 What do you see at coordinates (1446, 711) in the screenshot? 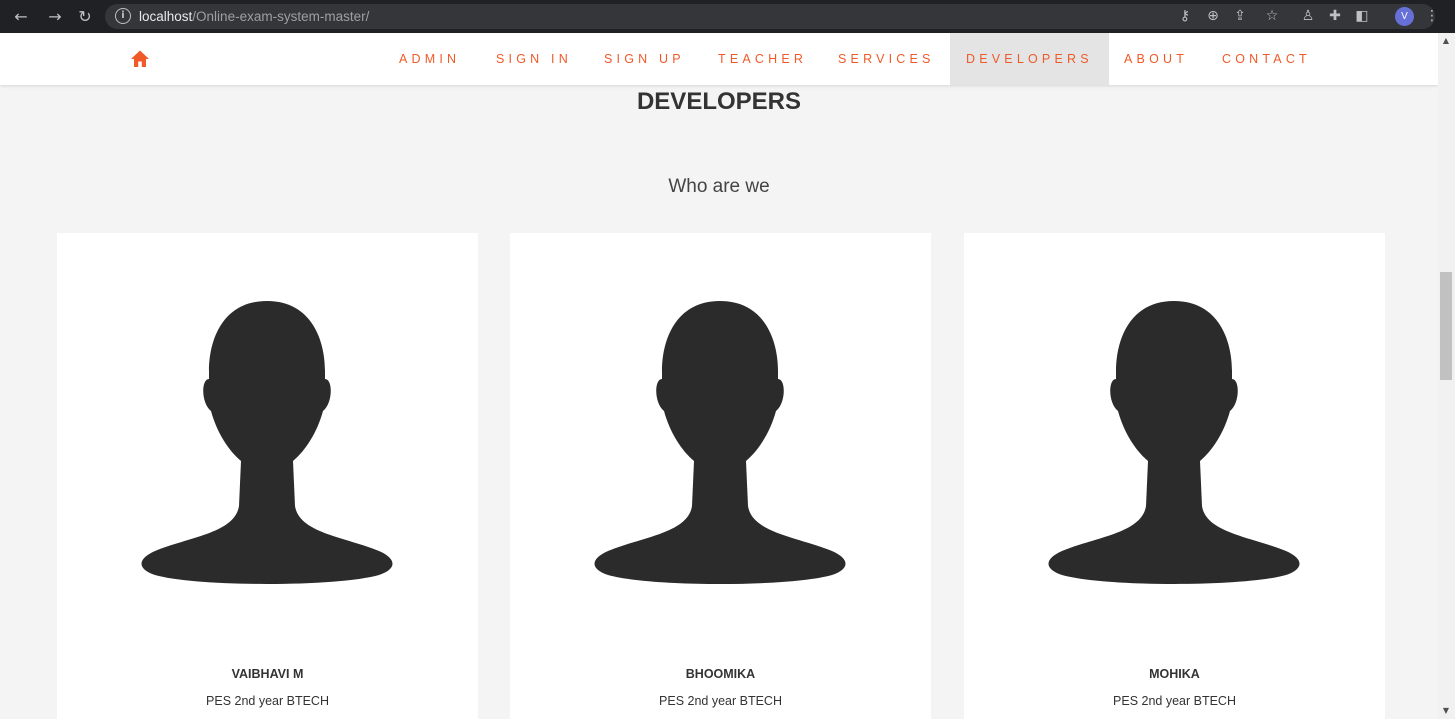
I see `scroll-down-arrow-icon: ▼` at bounding box center [1446, 711].